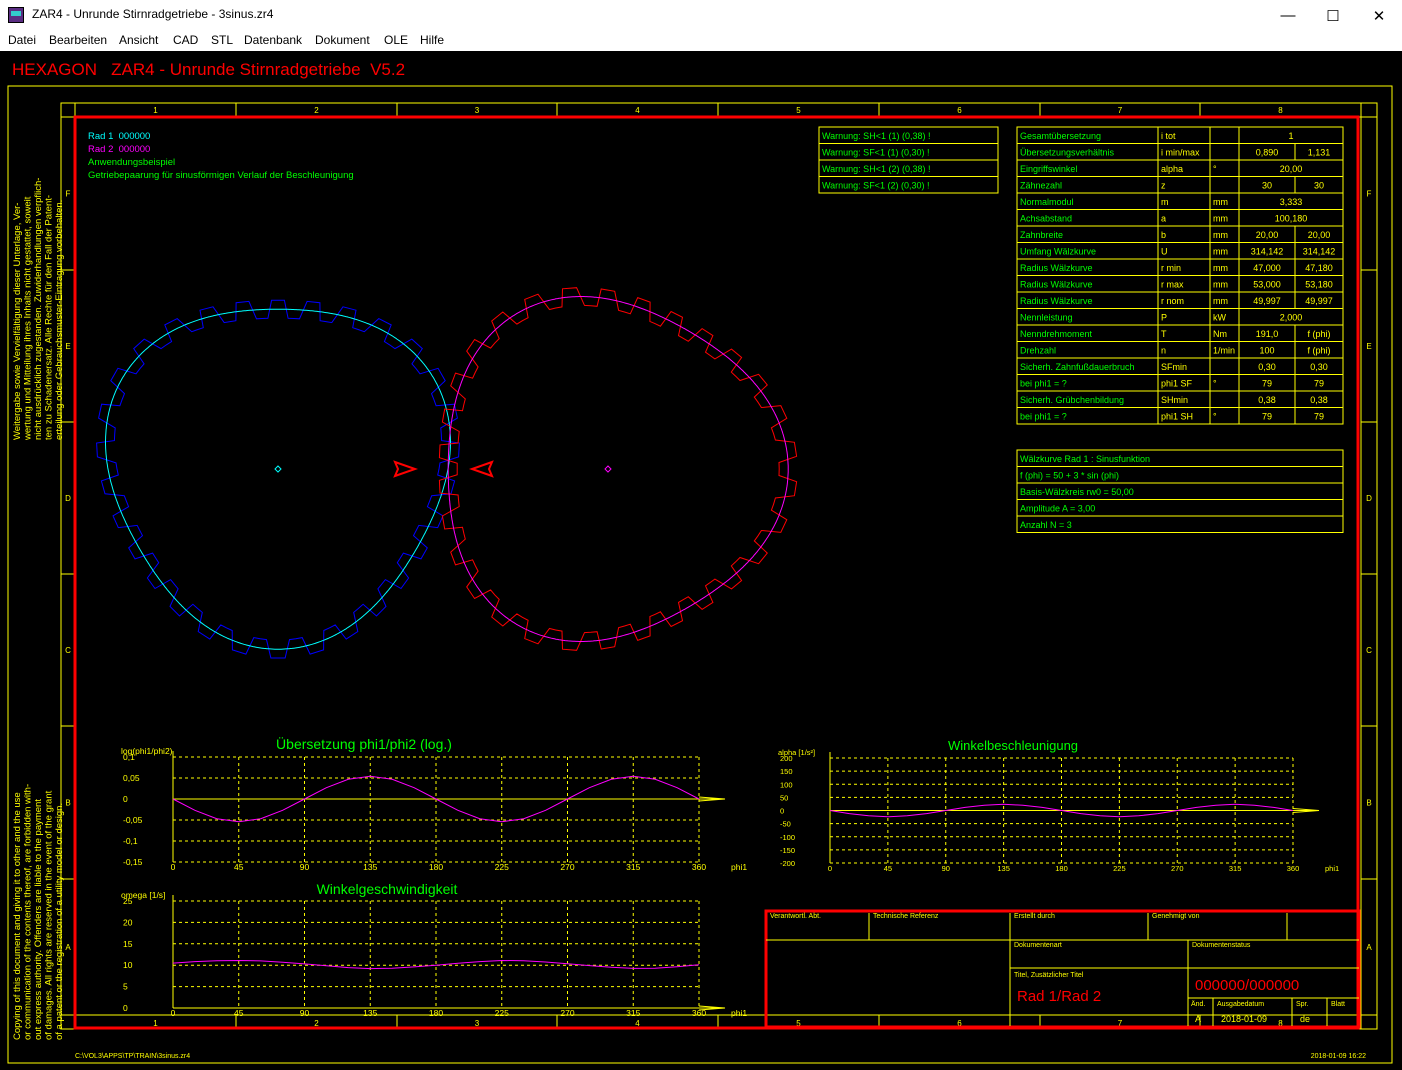 This screenshot has height=1070, width=1402. Describe the element at coordinates (1267, 268) in the screenshot. I see `param-value: 47,000` at that location.